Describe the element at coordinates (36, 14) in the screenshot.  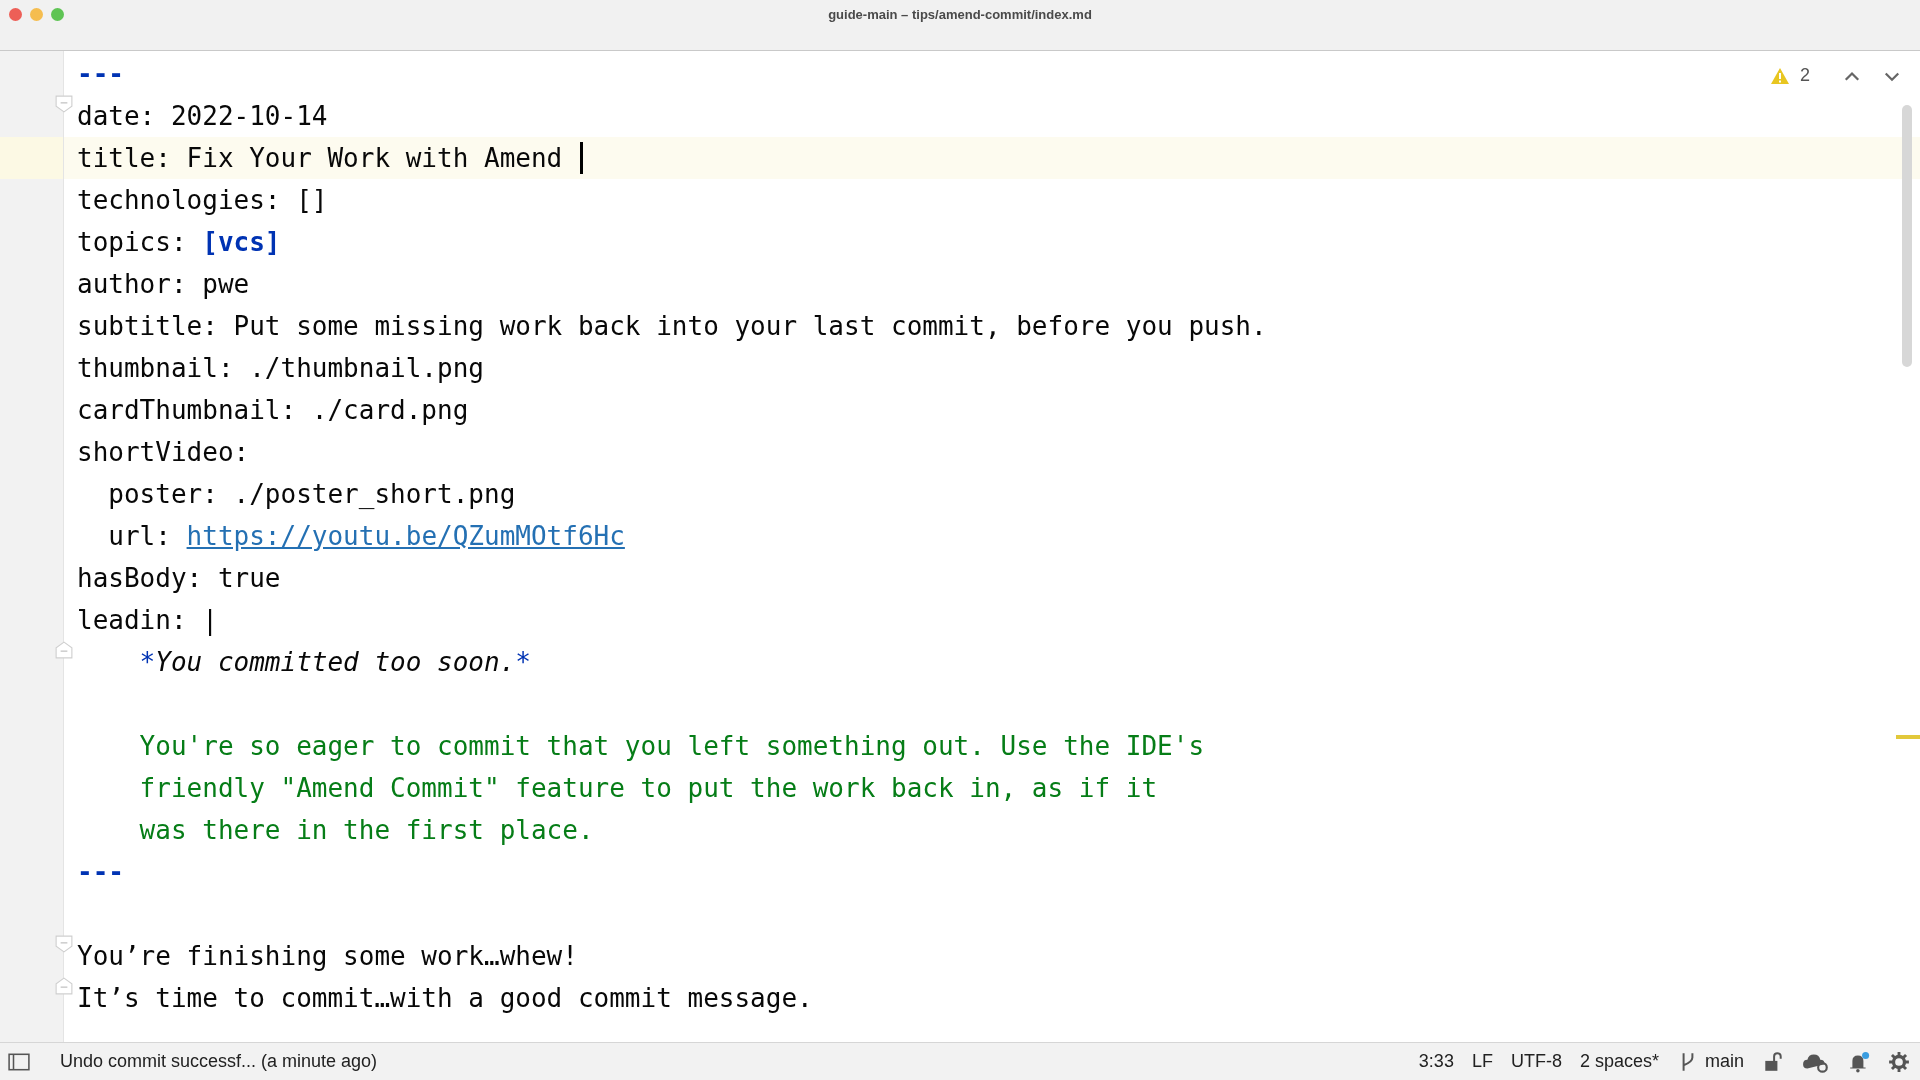
I see `minimize-button` at that location.